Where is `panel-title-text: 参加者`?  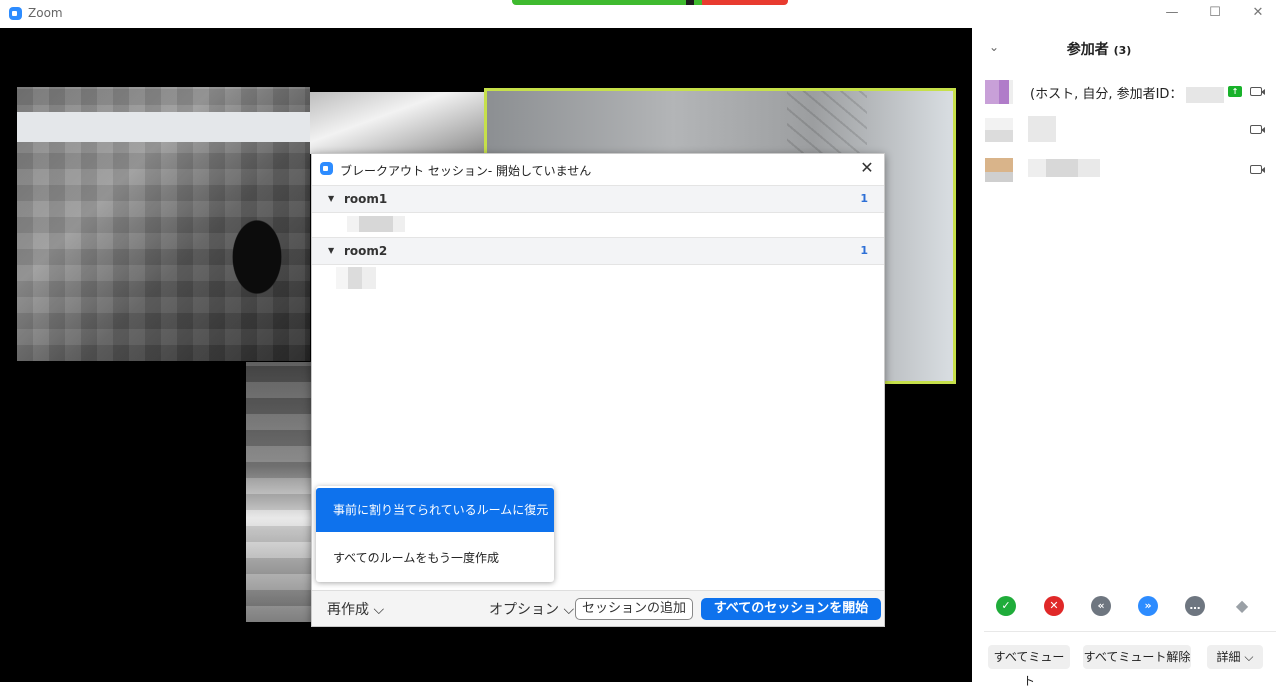 panel-title-text: 参加者 is located at coordinates (1087, 50).